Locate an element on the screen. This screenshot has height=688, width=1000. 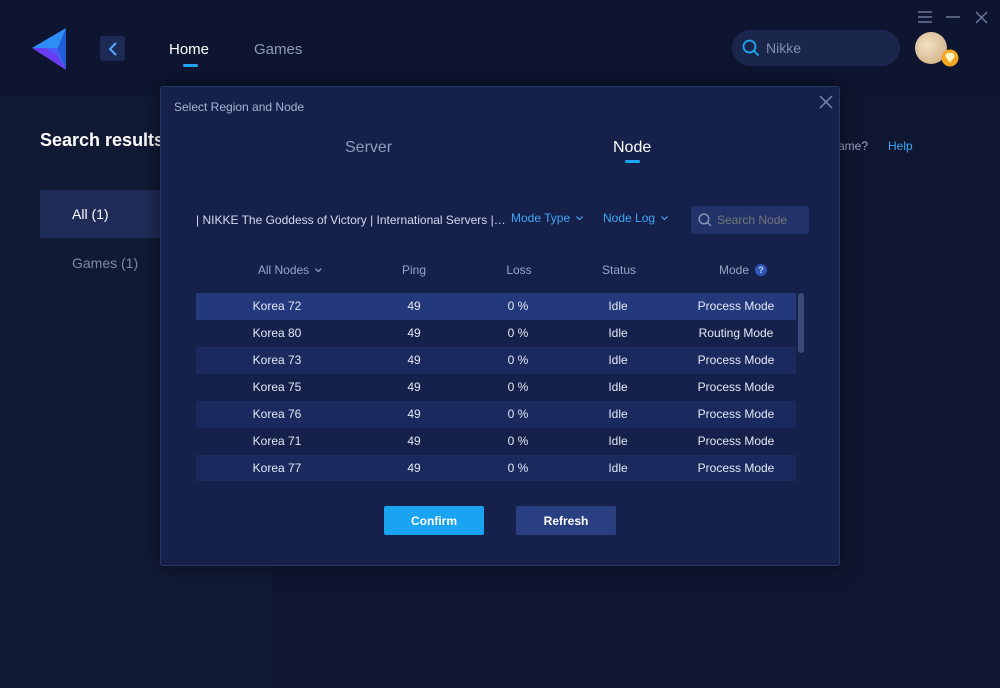
node-log-dropdown: Node Log is located at coordinates (635, 218).